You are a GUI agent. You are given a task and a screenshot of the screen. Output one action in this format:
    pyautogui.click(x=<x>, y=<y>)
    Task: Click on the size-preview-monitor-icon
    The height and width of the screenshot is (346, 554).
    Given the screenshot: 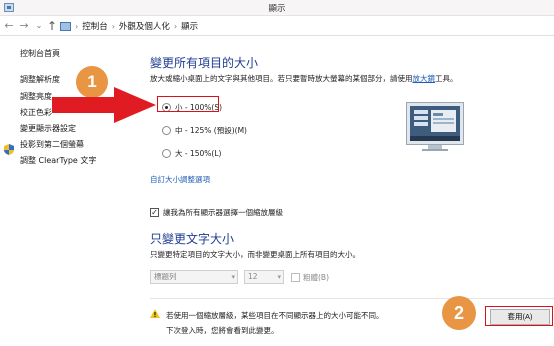 What is the action you would take?
    pyautogui.click(x=435, y=126)
    